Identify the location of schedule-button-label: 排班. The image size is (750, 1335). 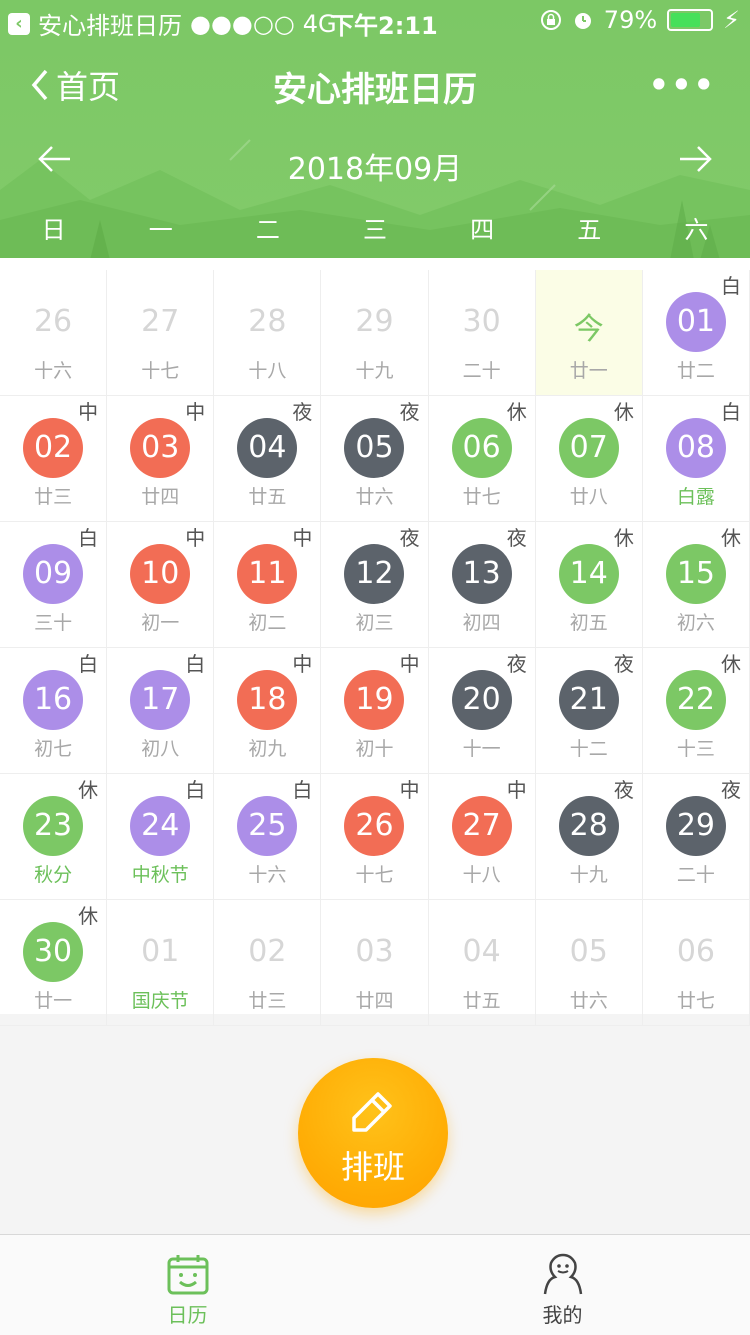
(372, 1167).